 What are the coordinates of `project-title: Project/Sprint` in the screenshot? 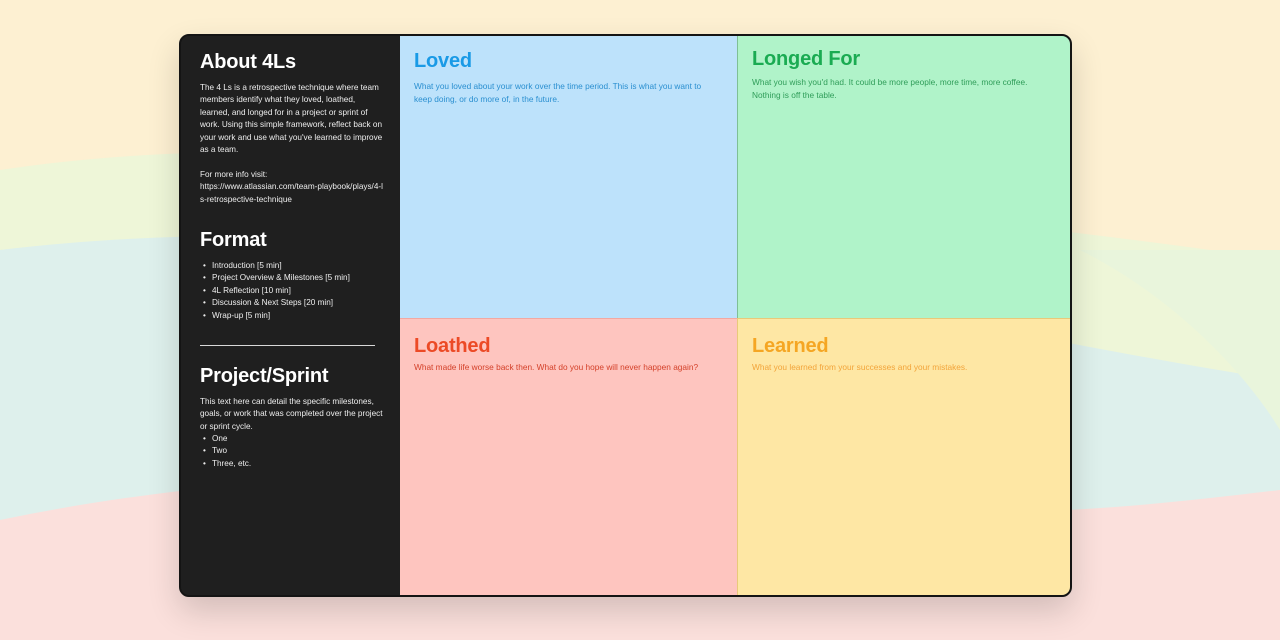 It's located at (264, 376).